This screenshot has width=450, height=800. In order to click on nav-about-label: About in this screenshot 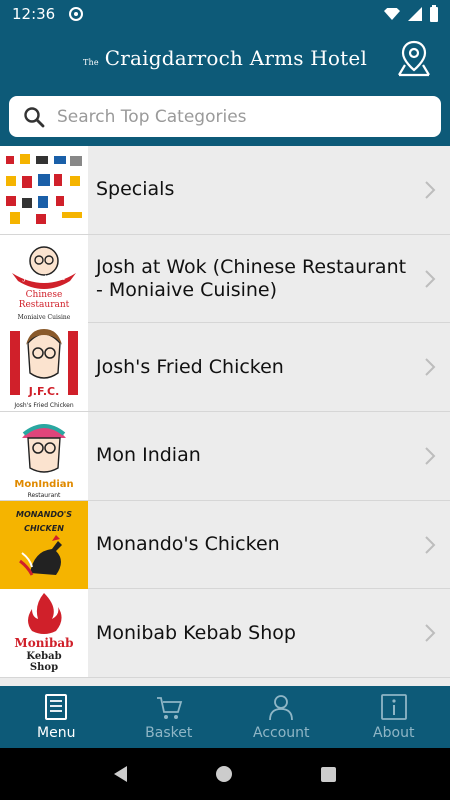, I will do `click(394, 733)`.